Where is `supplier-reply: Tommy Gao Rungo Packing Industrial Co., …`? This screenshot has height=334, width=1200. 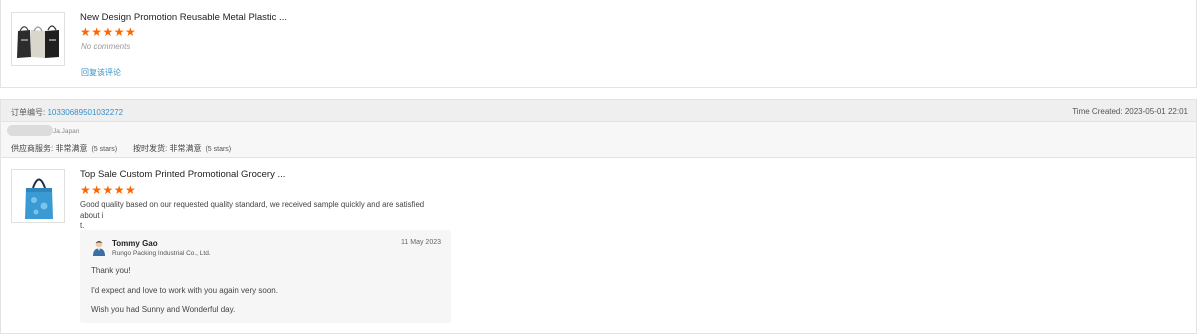
supplier-reply: Tommy Gao Rungo Packing Industrial Co., … is located at coordinates (265, 276).